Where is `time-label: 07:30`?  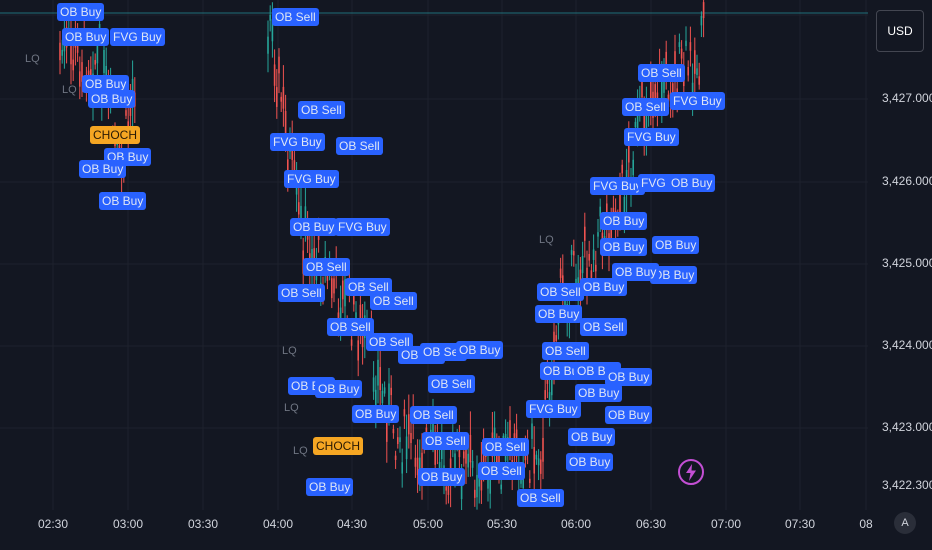 time-label: 07:30 is located at coordinates (800, 524).